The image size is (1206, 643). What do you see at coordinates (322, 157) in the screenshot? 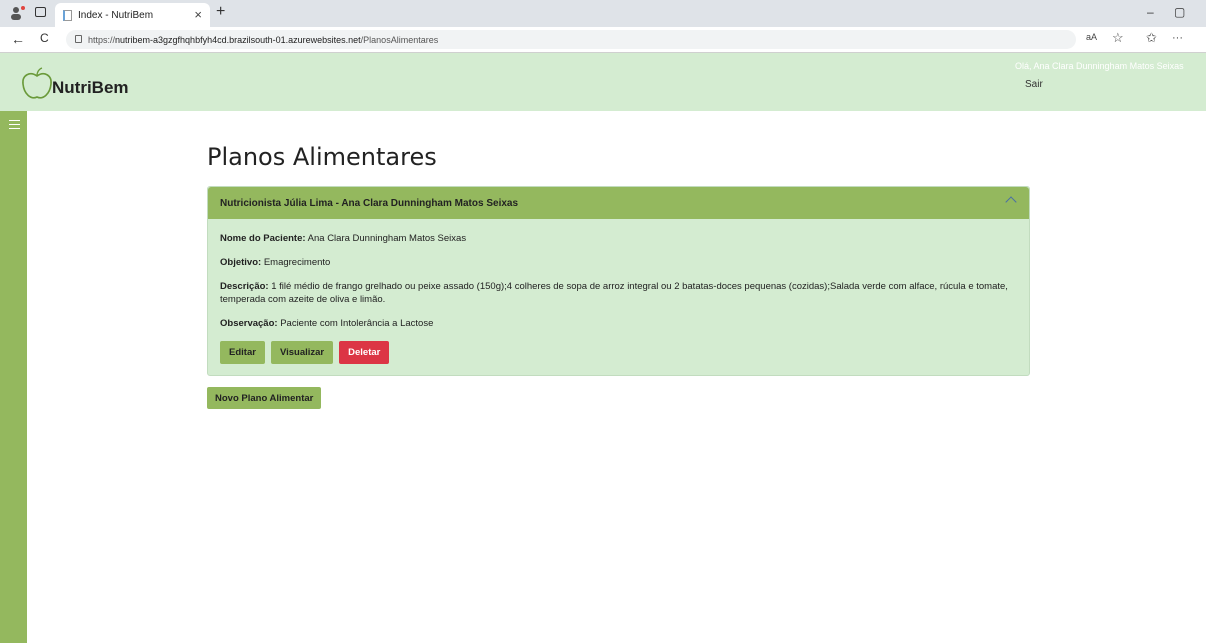
I see `page-title: Planos Alimentares` at bounding box center [322, 157].